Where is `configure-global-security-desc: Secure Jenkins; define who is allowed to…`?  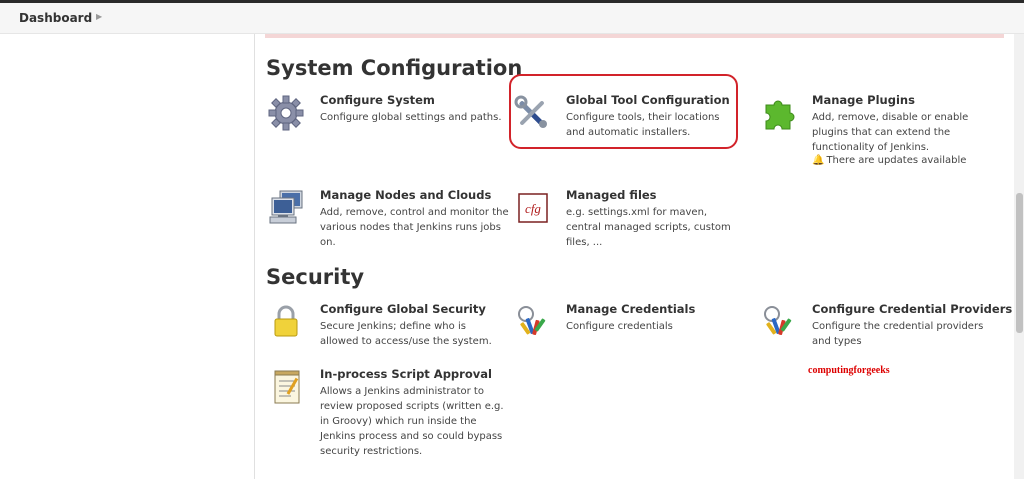
configure-global-security-desc: Secure Jenkins; define who is allowed to… is located at coordinates (406, 334).